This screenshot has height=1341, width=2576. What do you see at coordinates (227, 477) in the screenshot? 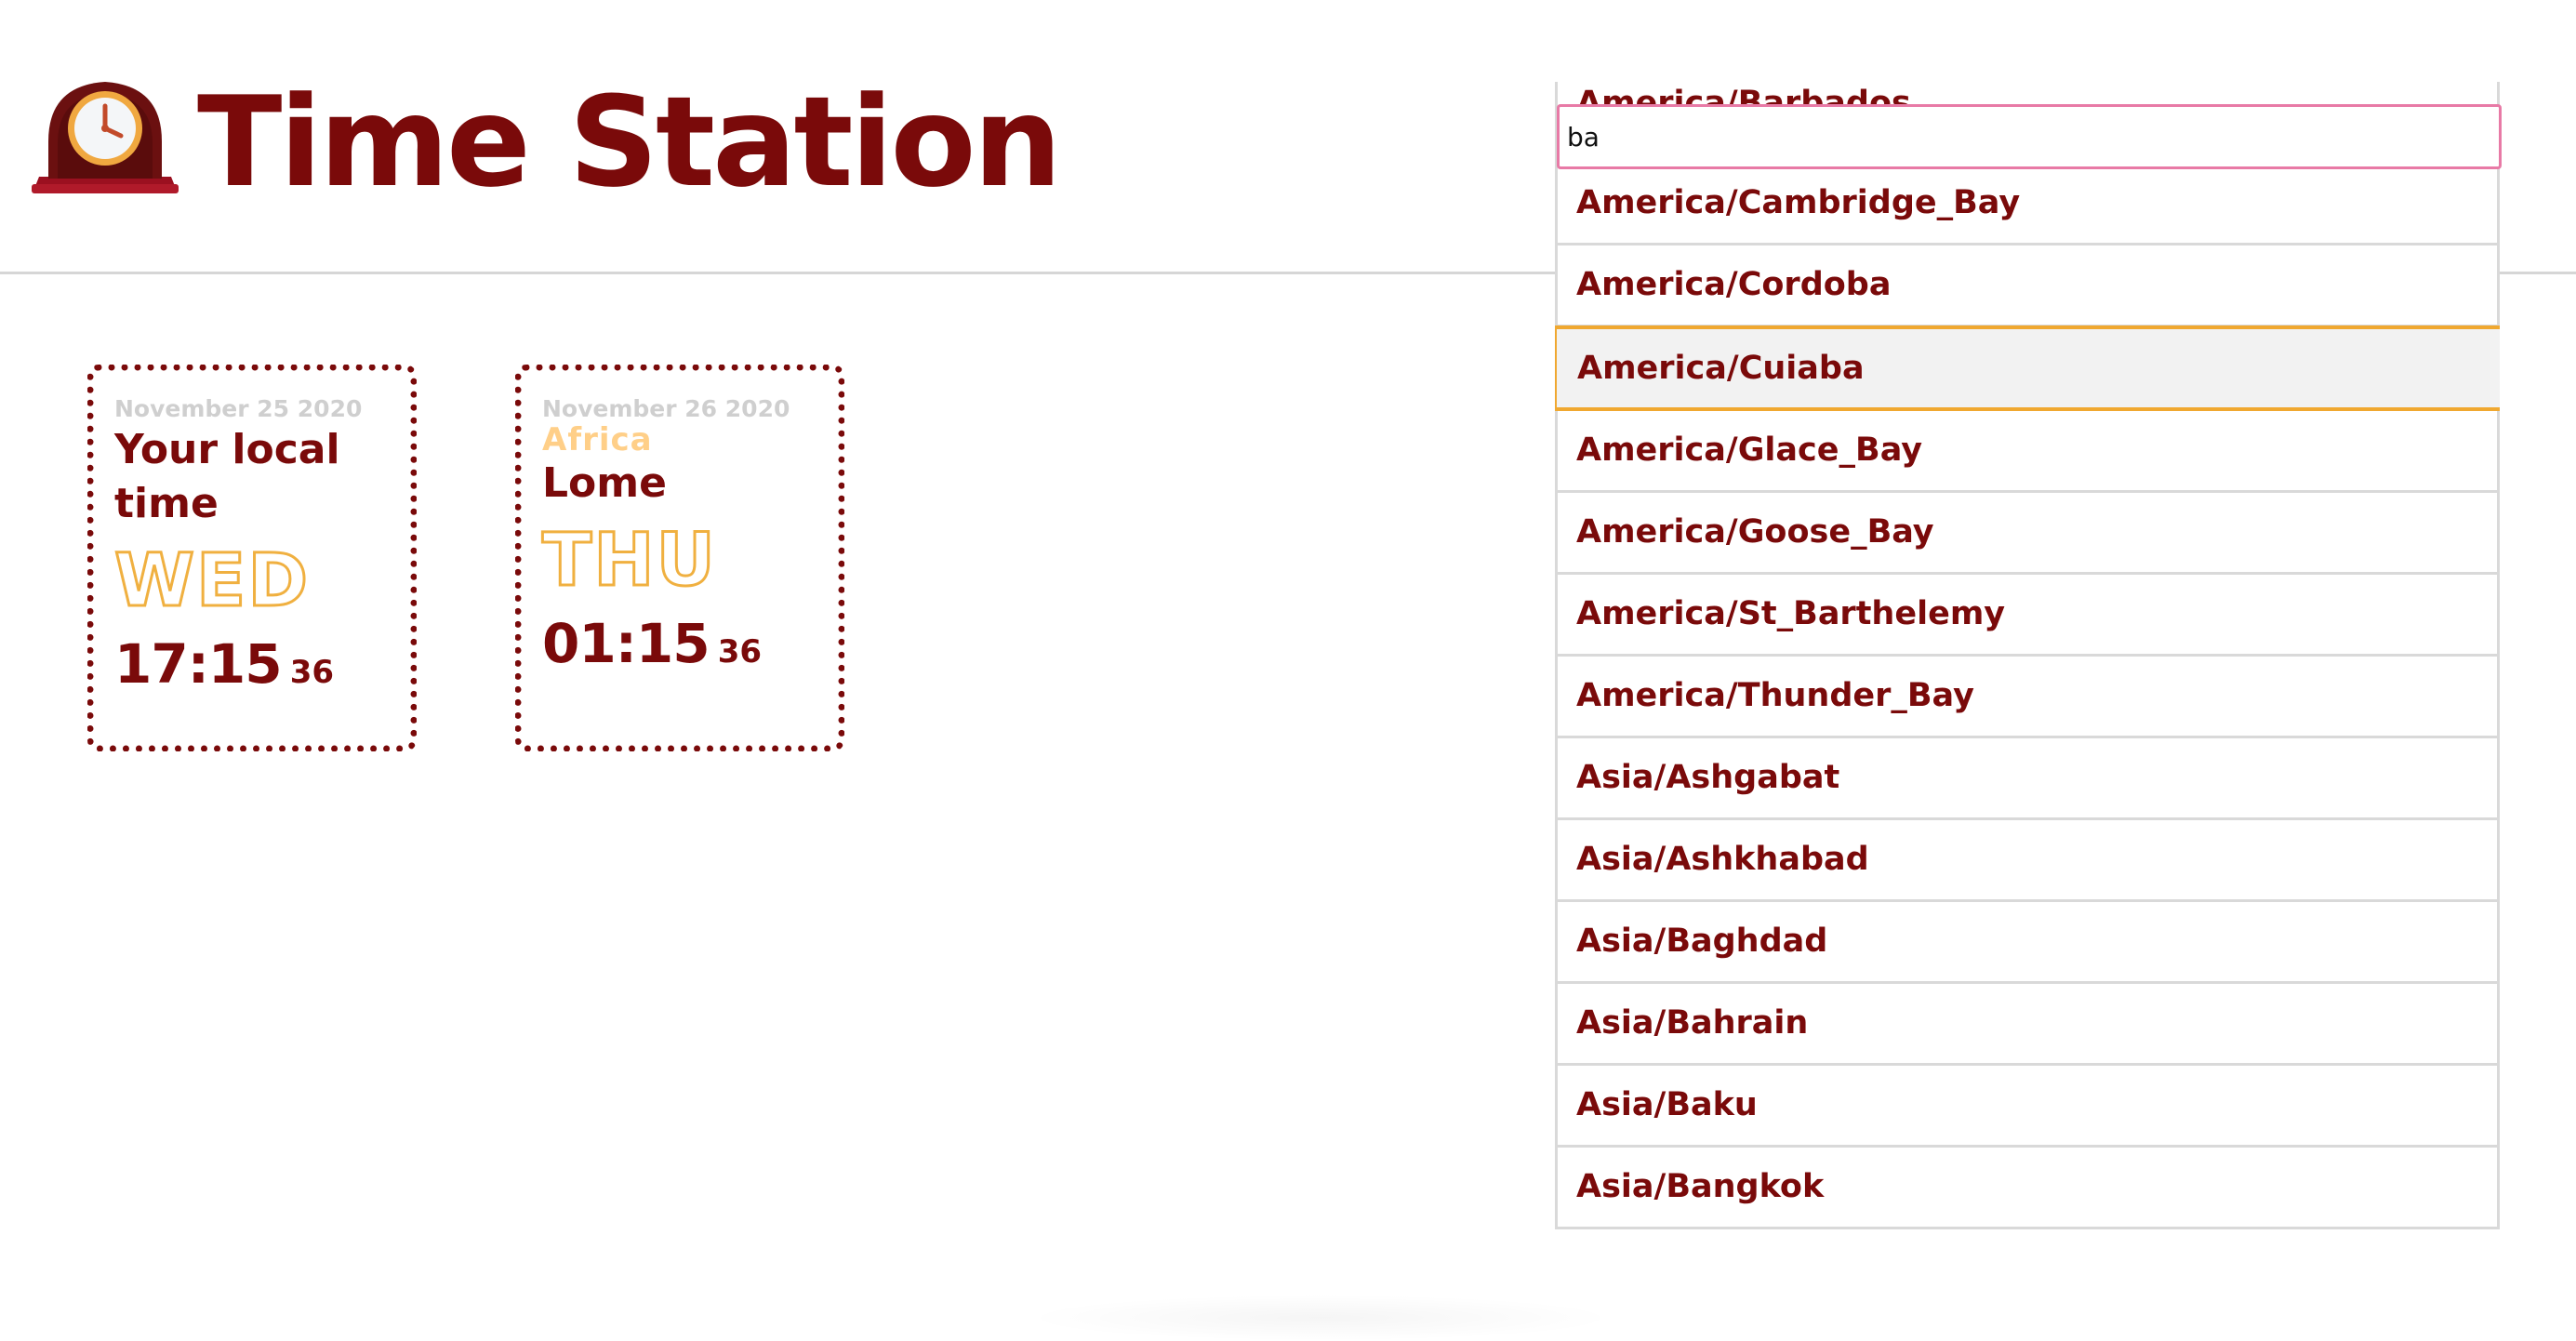
I see `card-location-name: Your local time` at bounding box center [227, 477].